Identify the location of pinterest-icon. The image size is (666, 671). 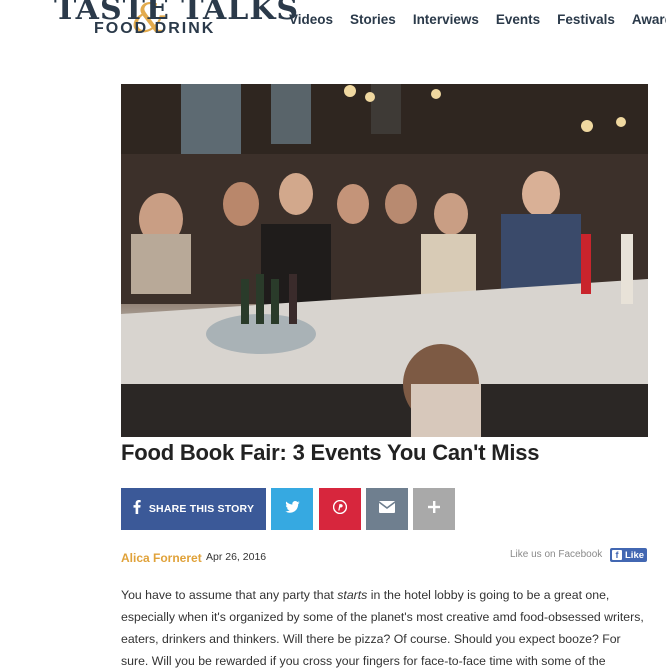
(340, 509).